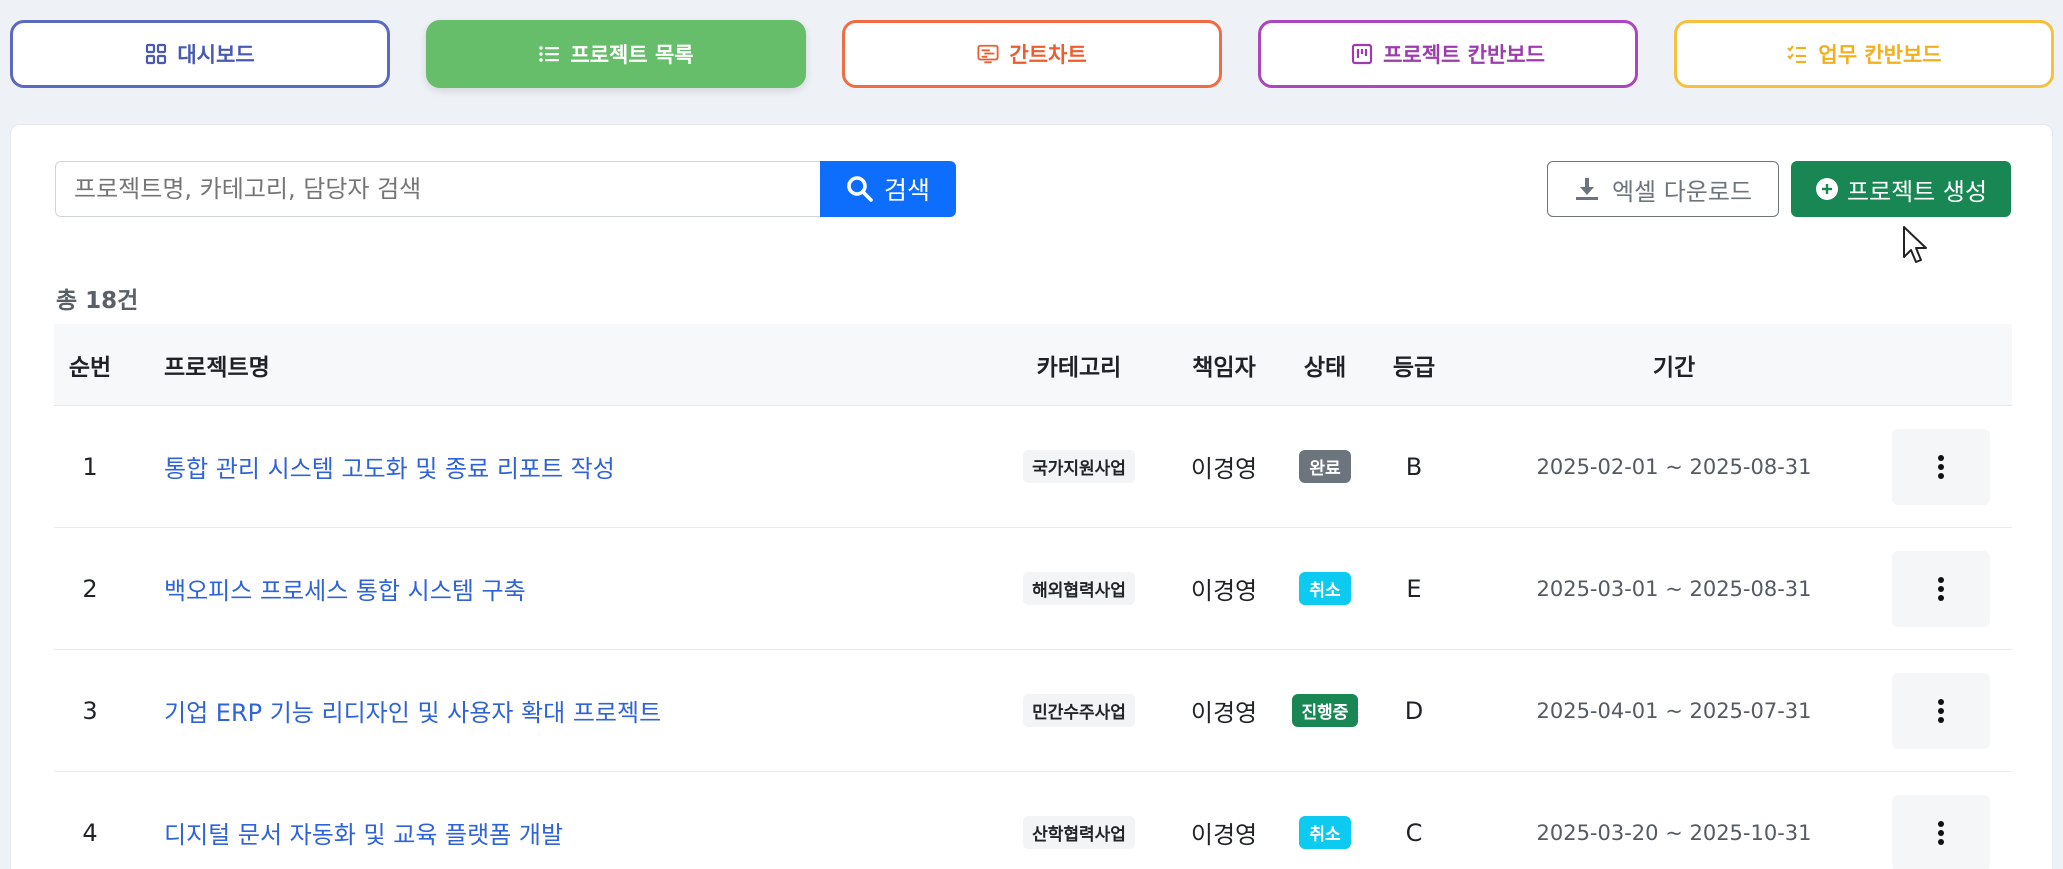 This screenshot has width=2063, height=869. I want to click on kanban-icon, so click(1362, 54).